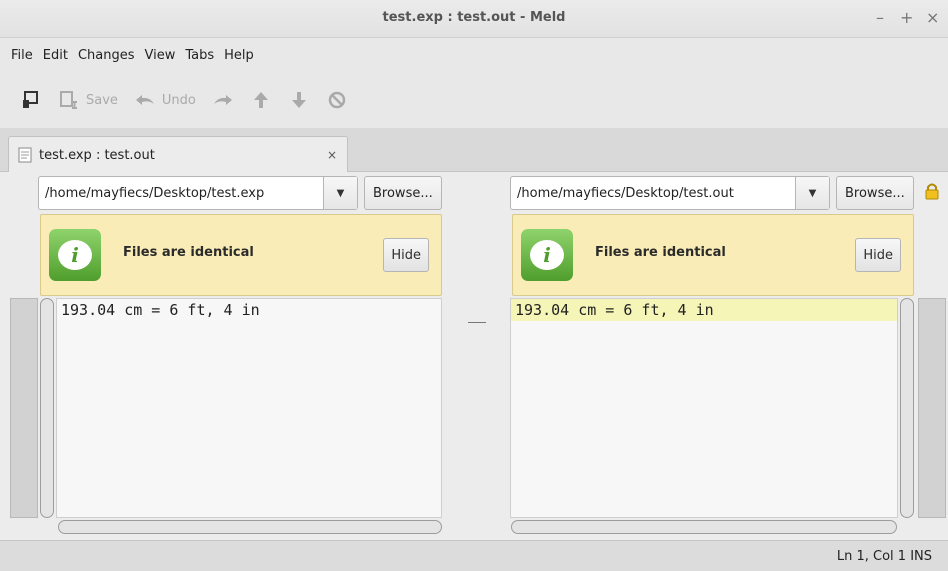 The width and height of the screenshot is (948, 571). I want to click on left-line-1: 193.04 cm = 6 ft, 4 in, so click(249, 310).